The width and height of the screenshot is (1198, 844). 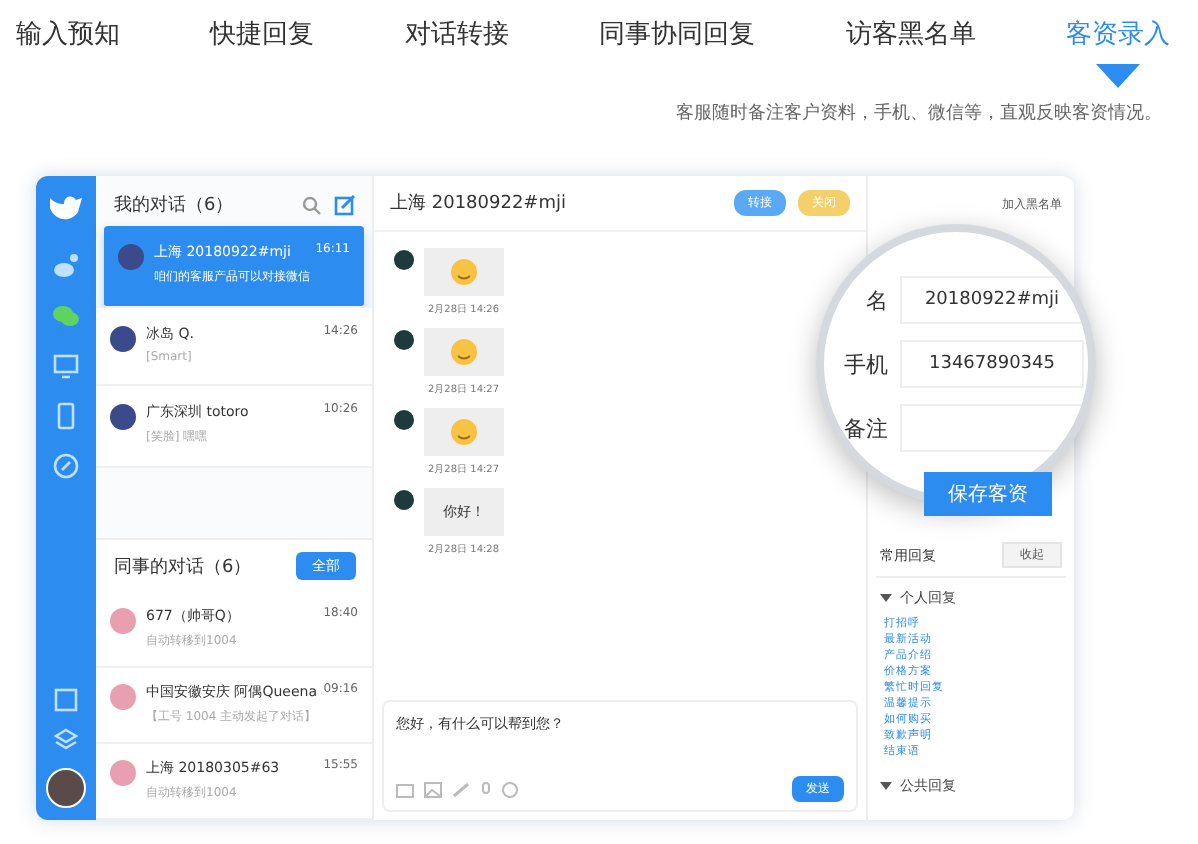 What do you see at coordinates (456, 54) in the screenshot?
I see `feature-tab: 对话转接` at bounding box center [456, 54].